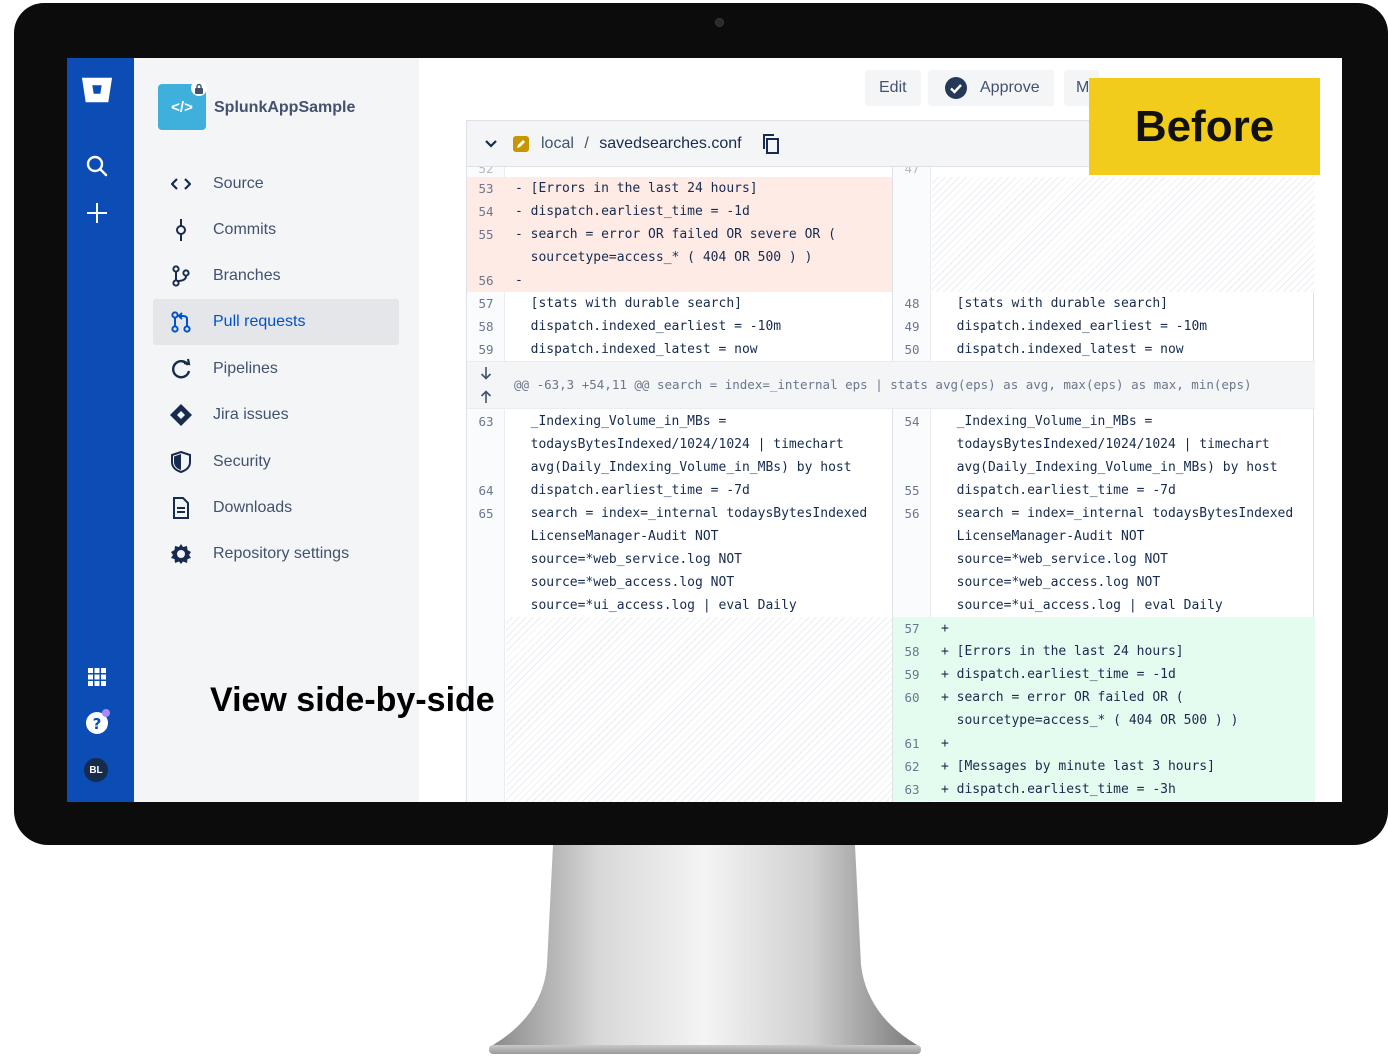  What do you see at coordinates (181, 508) in the screenshot?
I see `file-icon` at bounding box center [181, 508].